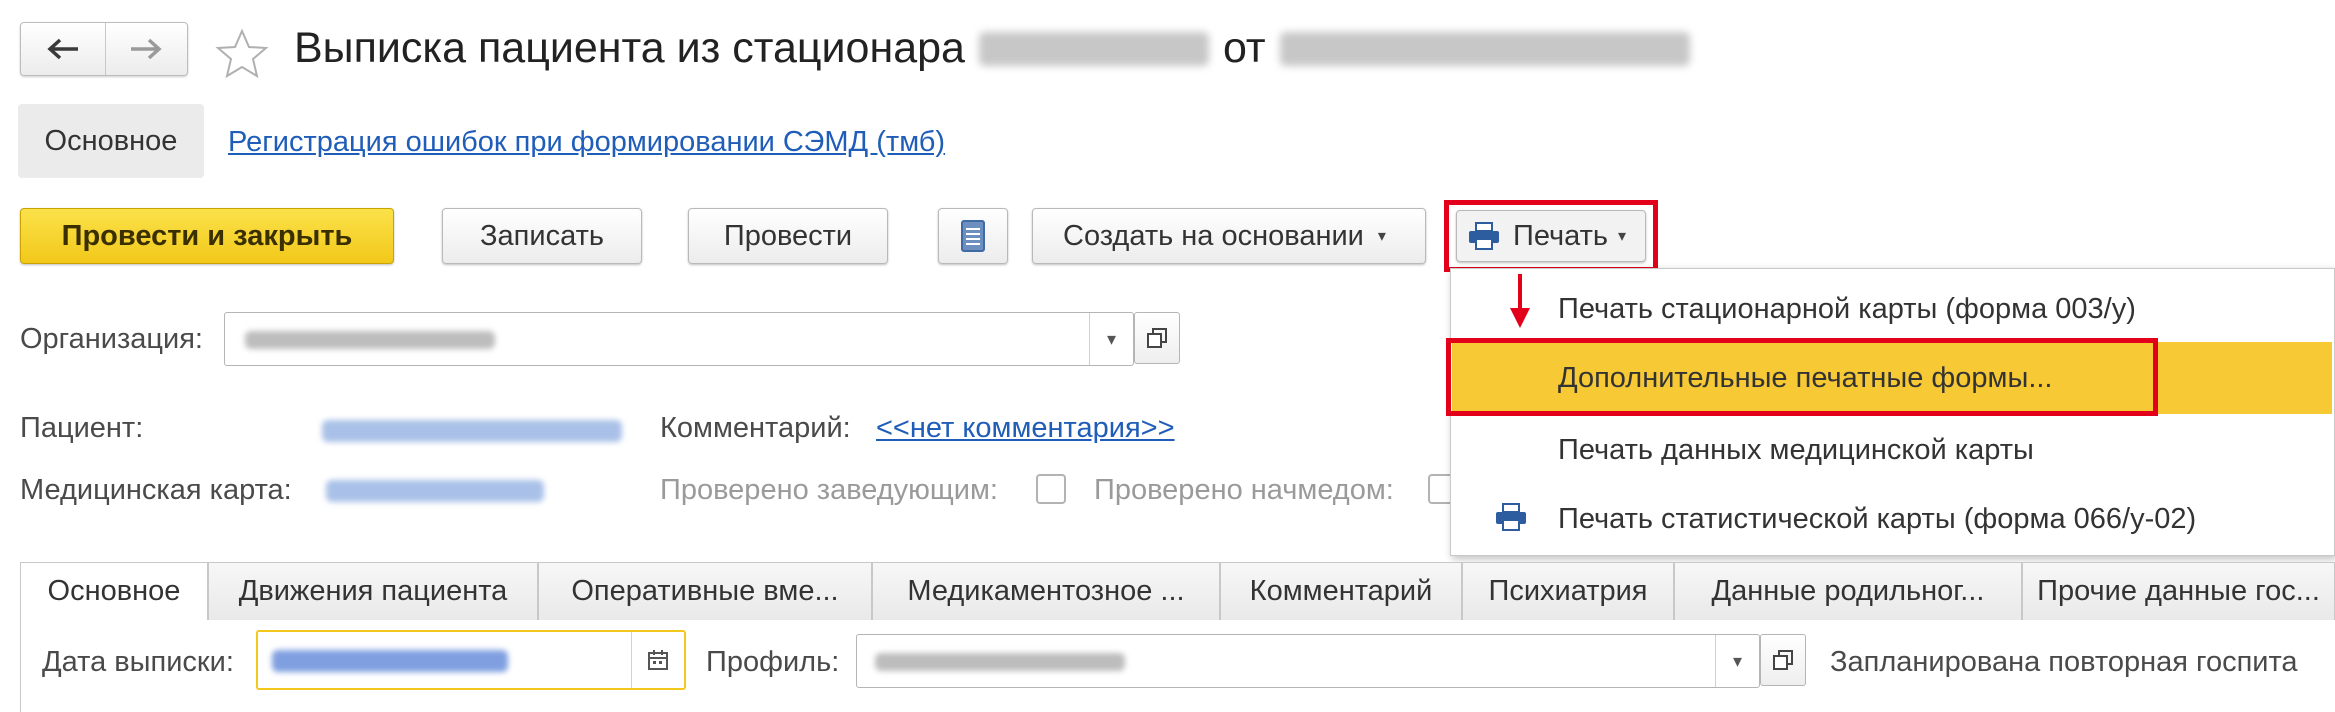 The width and height of the screenshot is (2335, 712). What do you see at coordinates (1561, 235) in the screenshot?
I see `print-label: Печать` at bounding box center [1561, 235].